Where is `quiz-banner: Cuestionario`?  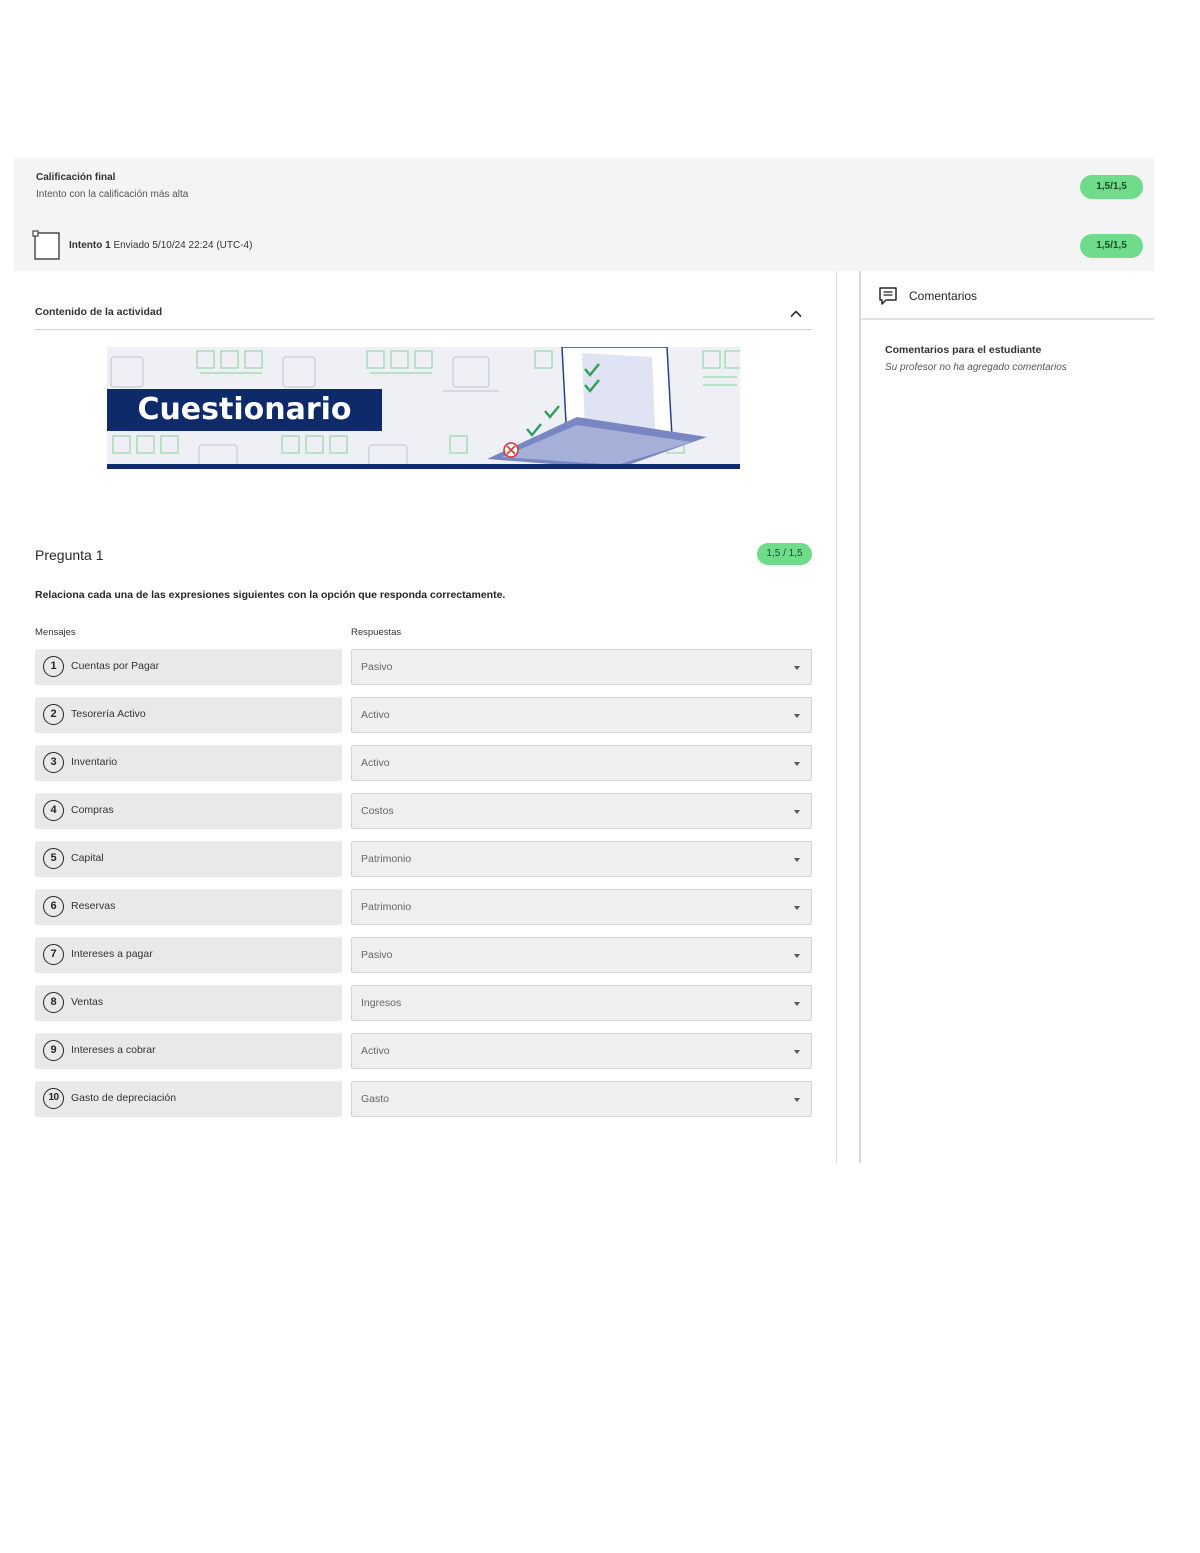 quiz-banner: Cuestionario is located at coordinates (423, 408).